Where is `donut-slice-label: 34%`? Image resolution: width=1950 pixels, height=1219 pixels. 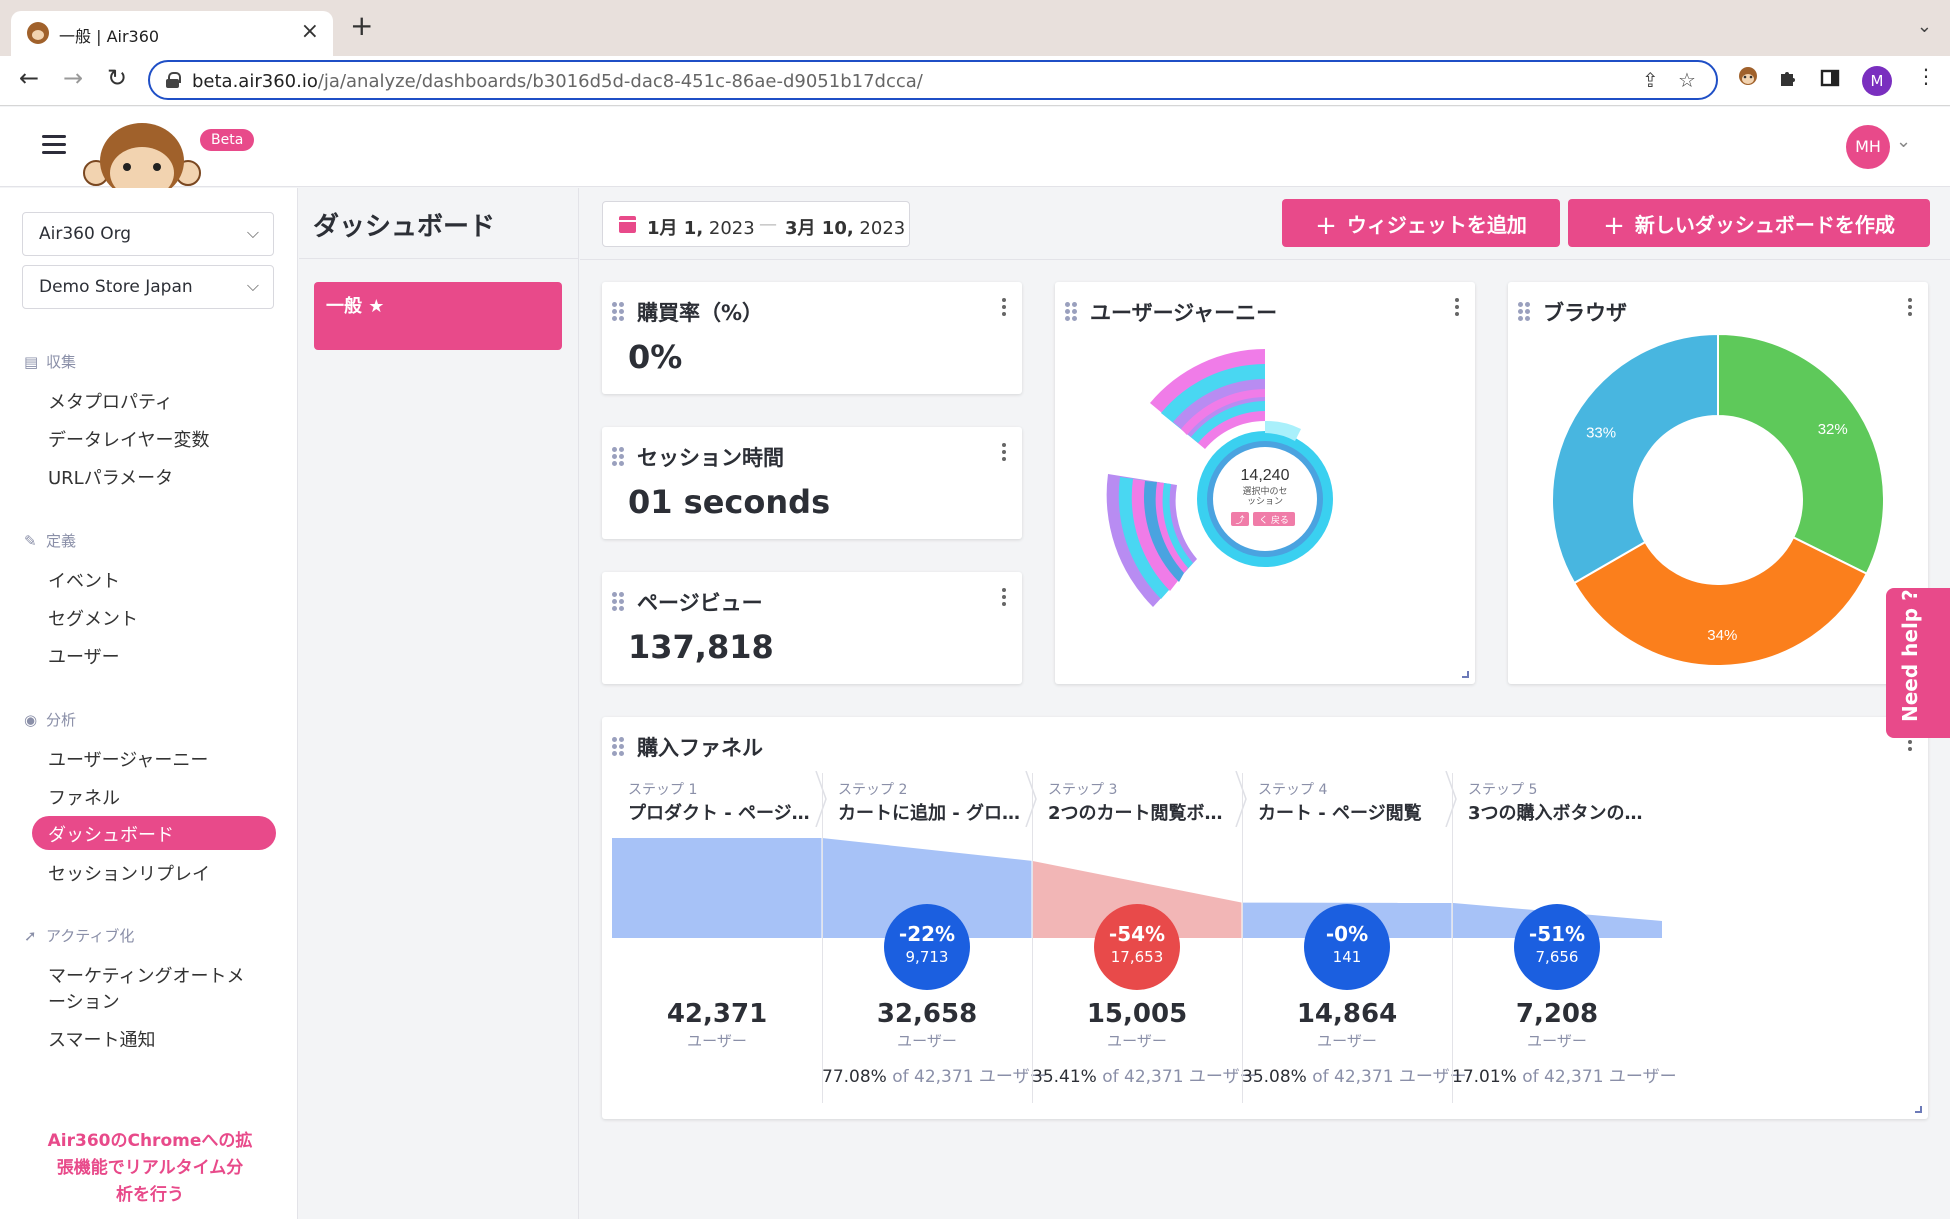 donut-slice-label: 34% is located at coordinates (1722, 635).